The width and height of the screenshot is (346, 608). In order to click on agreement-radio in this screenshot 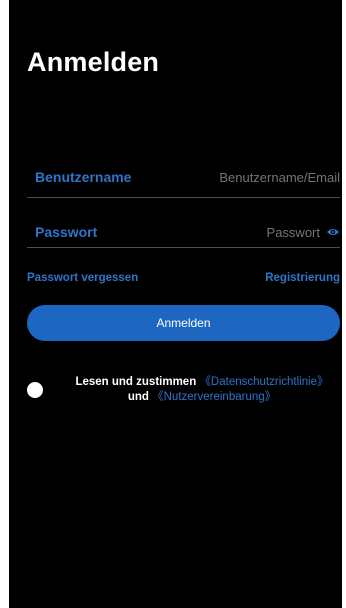, I will do `click(35, 390)`.